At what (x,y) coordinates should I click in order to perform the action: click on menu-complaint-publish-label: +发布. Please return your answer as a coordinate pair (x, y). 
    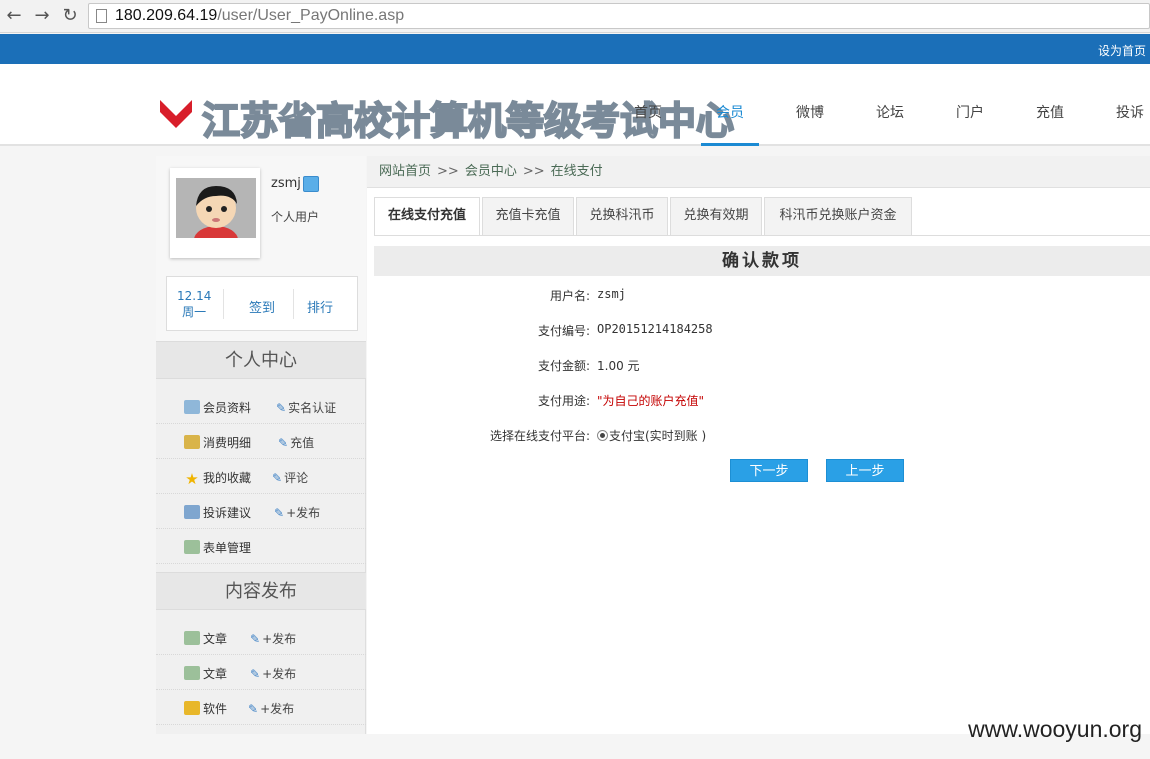
    Looking at the image, I should click on (303, 513).